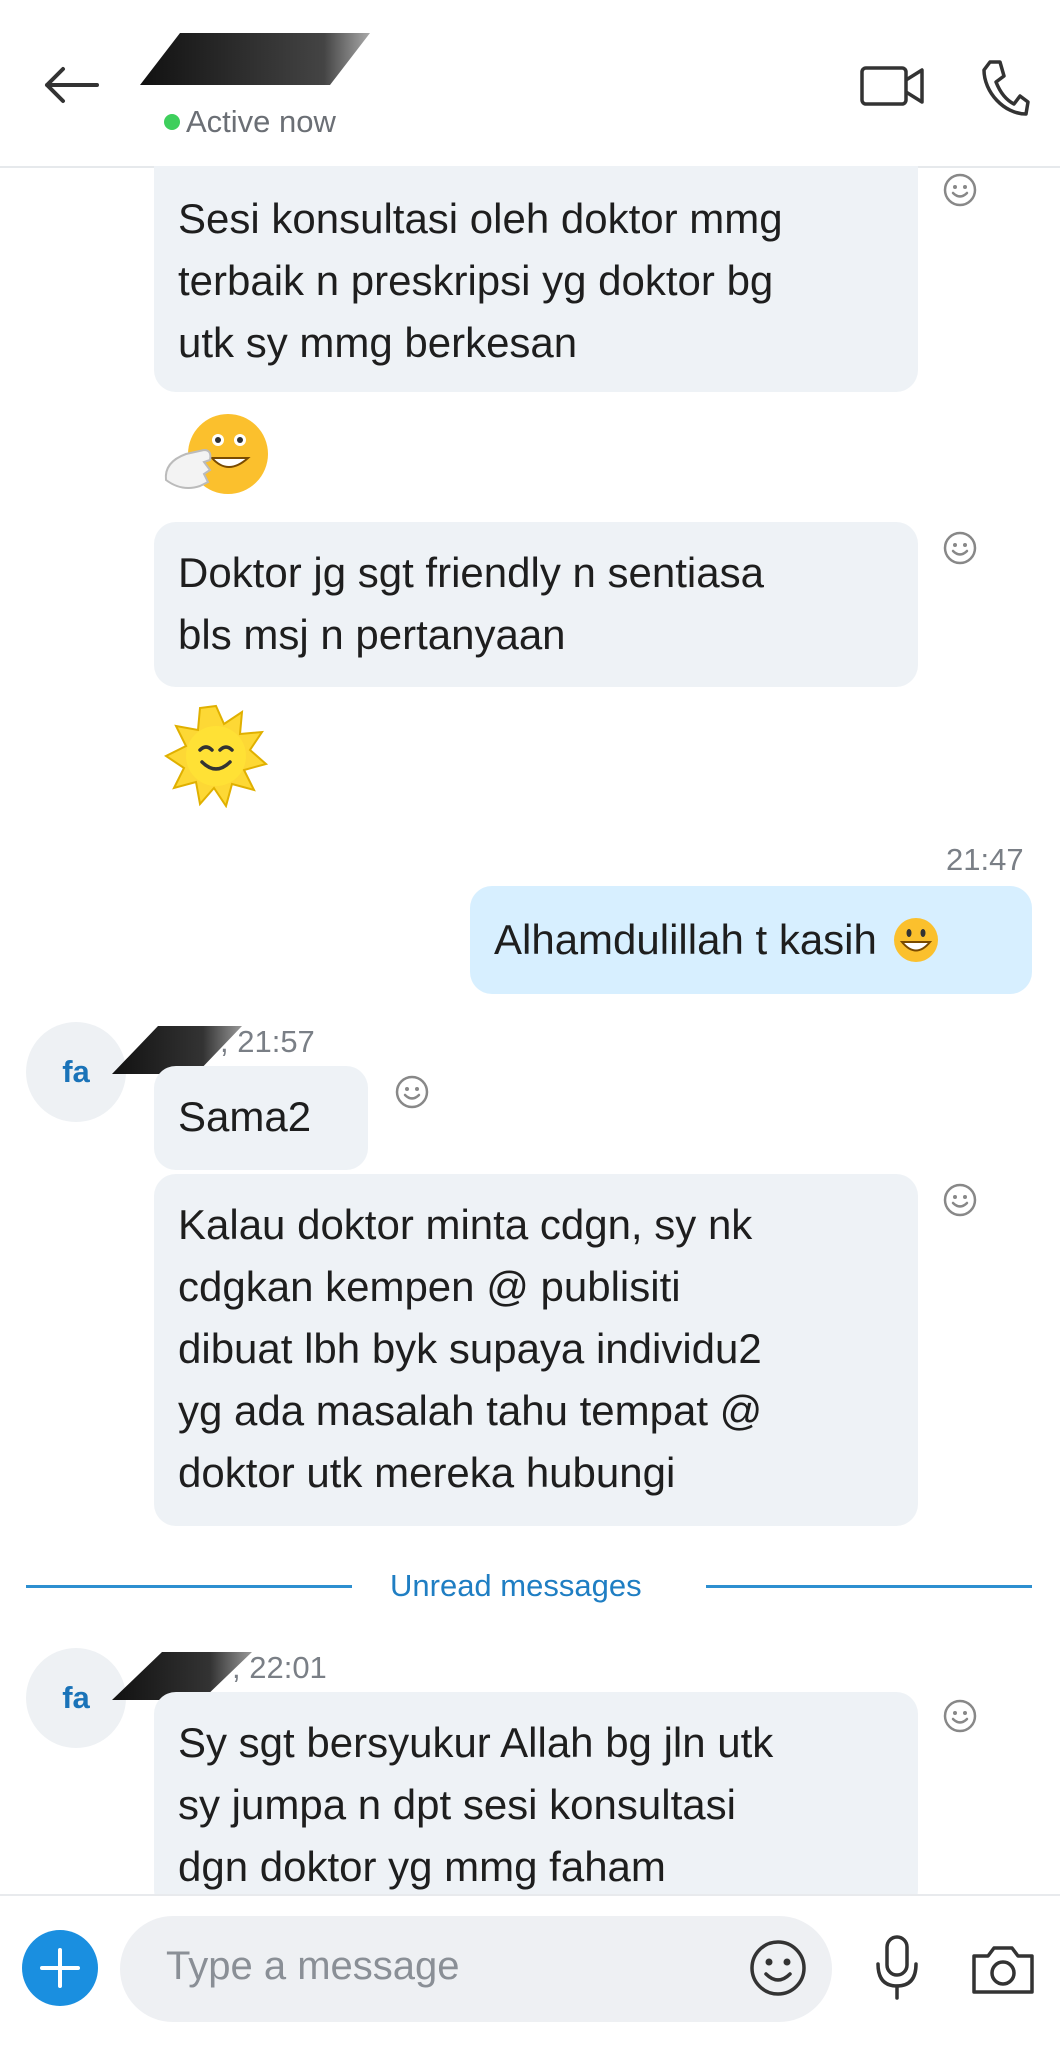  Describe the element at coordinates (189, 1586) in the screenshot. I see `unread-divider-left` at that location.